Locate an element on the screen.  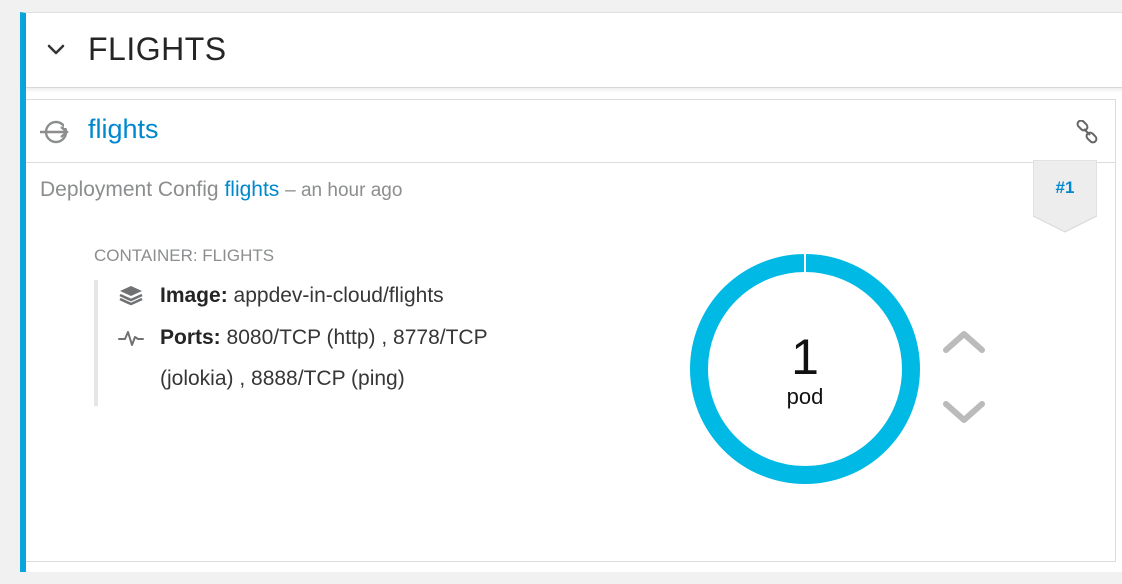
service-card-header: flights is located at coordinates (570, 131).